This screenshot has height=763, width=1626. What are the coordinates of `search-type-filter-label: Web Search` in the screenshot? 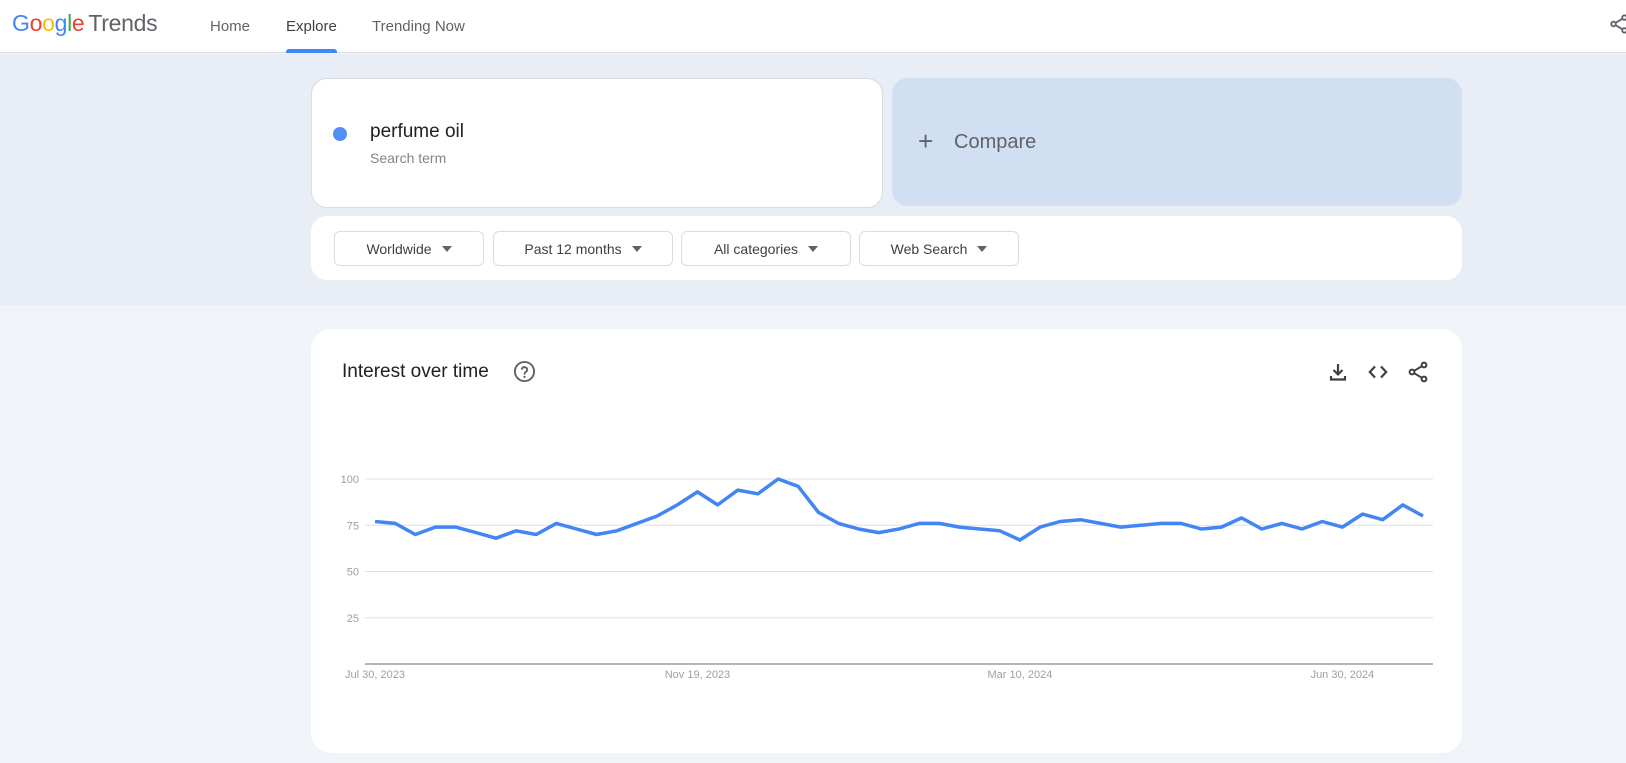 It's located at (929, 248).